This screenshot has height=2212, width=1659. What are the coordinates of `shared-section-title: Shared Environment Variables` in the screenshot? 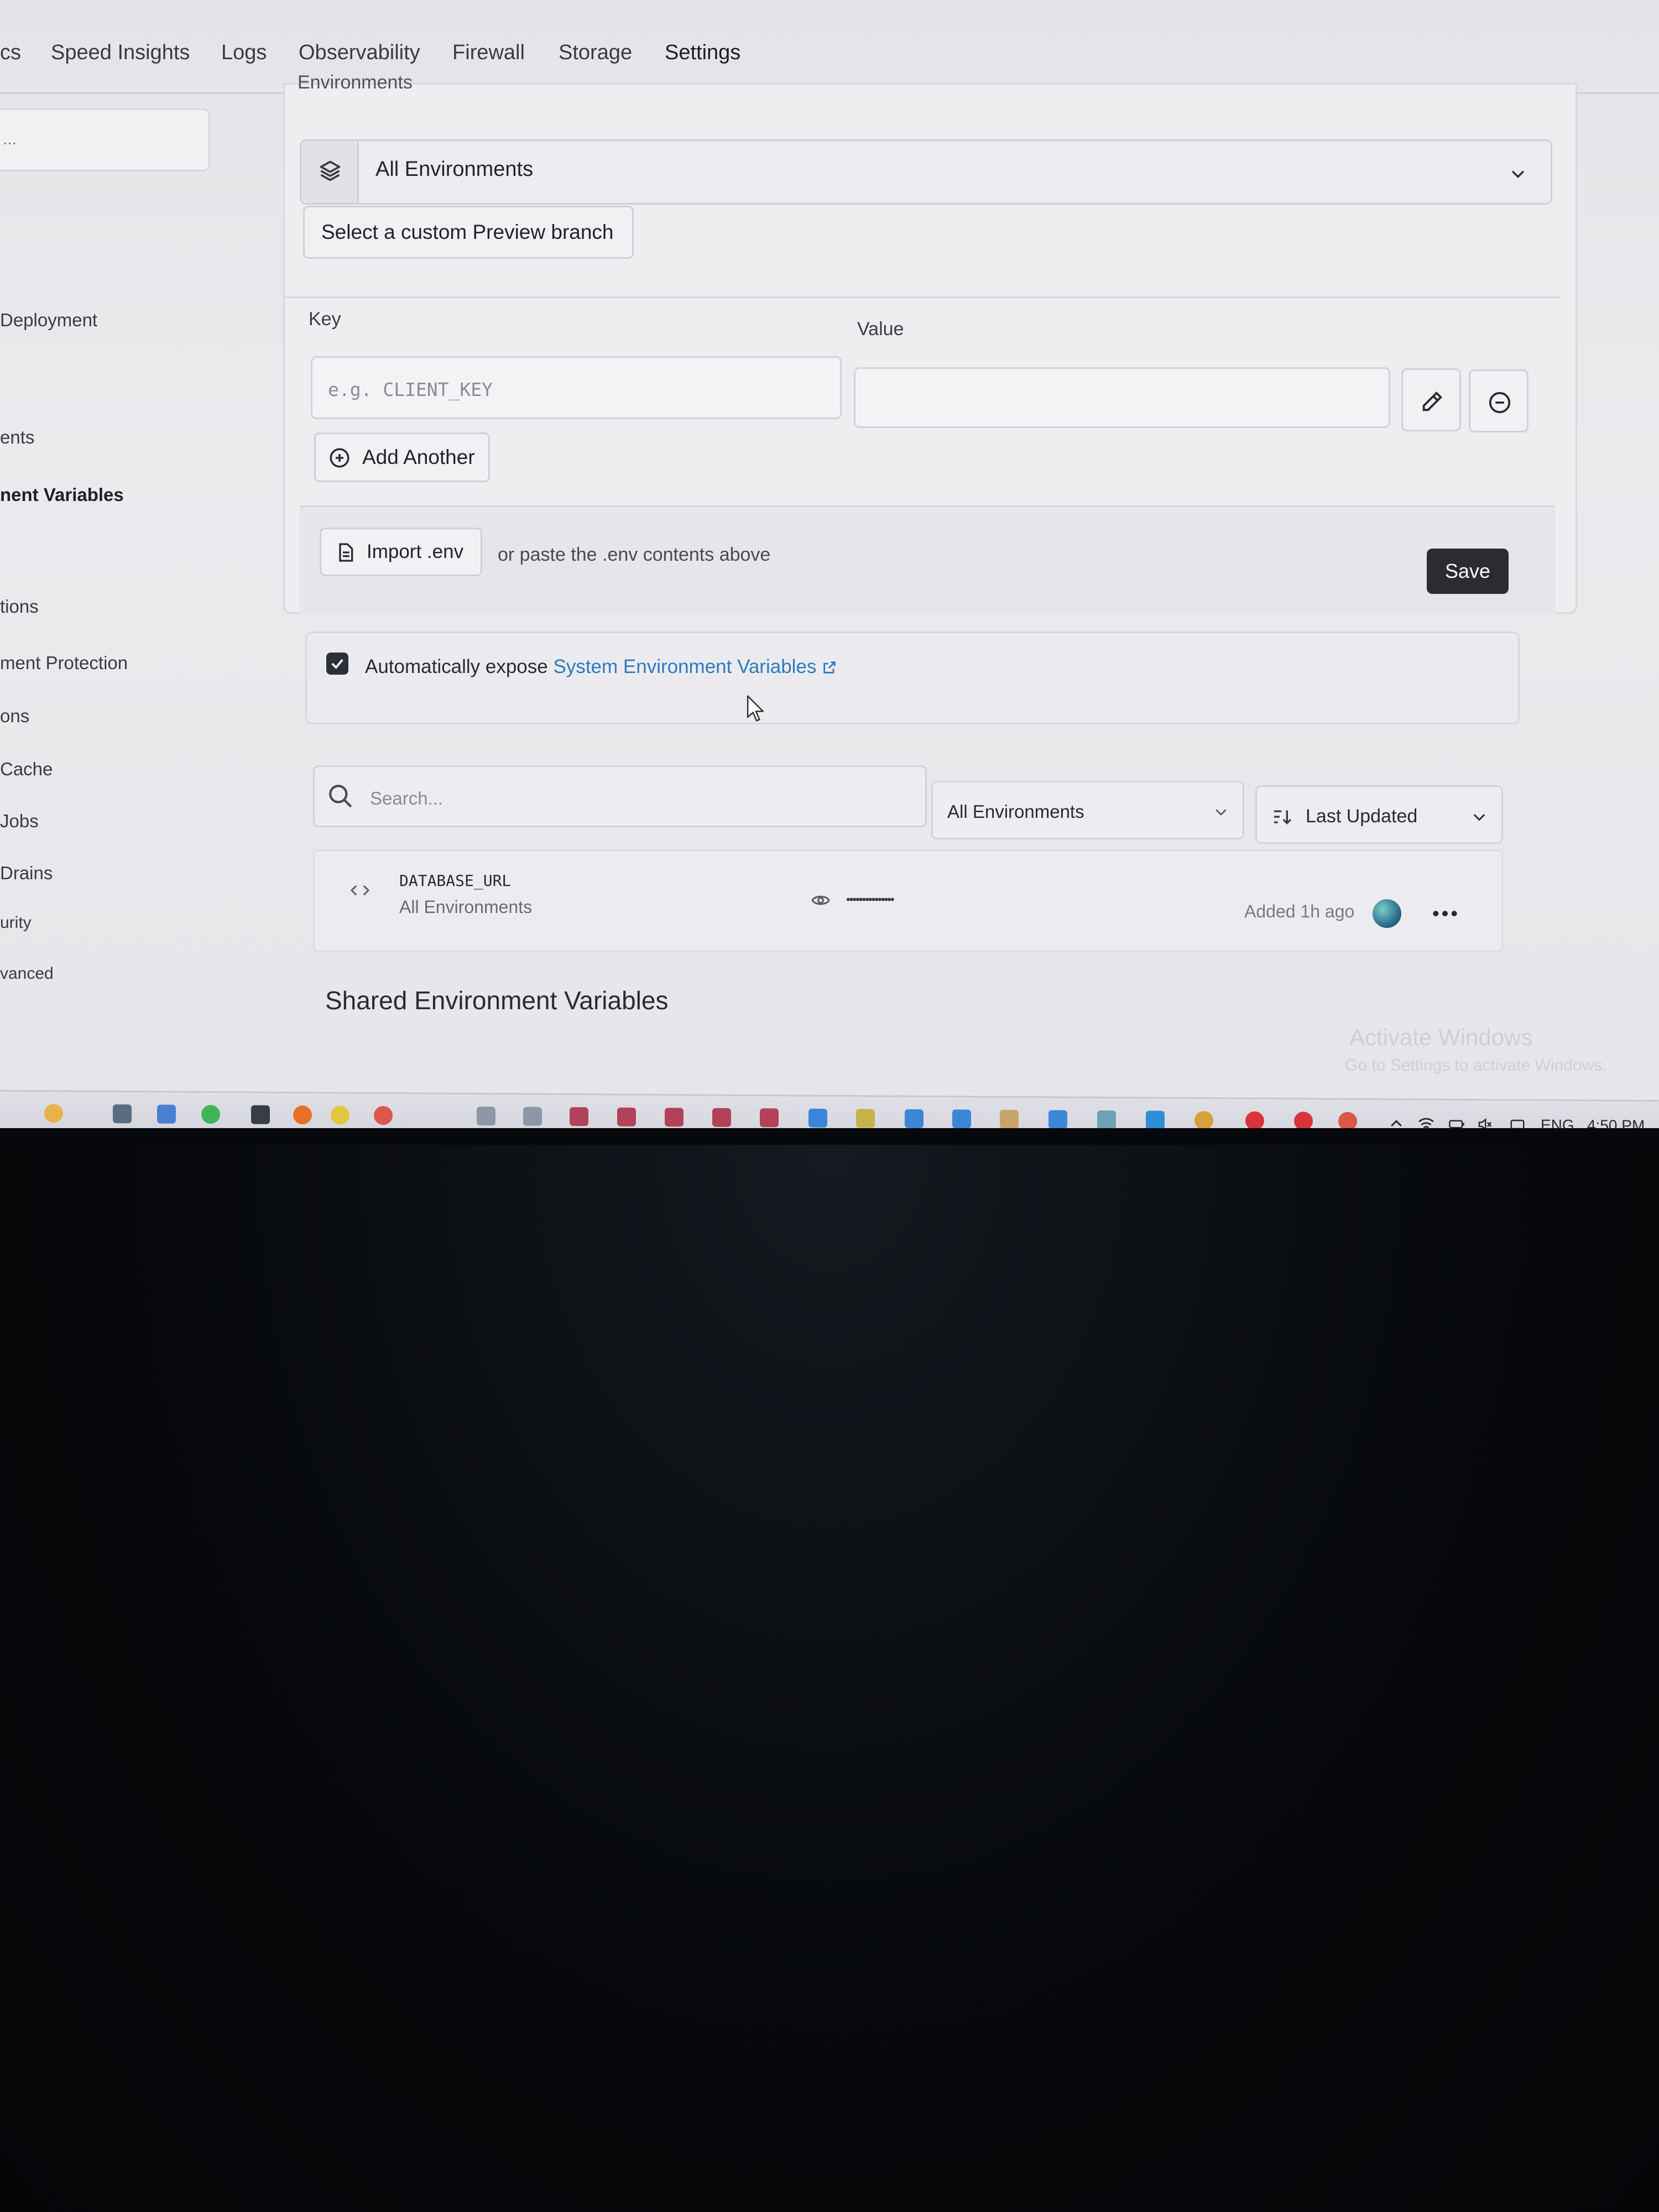 It's located at (497, 1001).